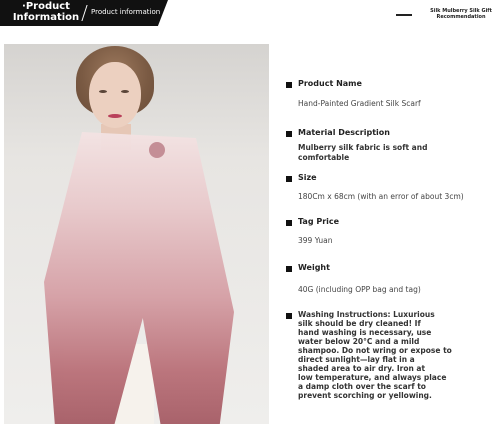 This screenshot has height=434, width=500. What do you see at coordinates (125, 91) in the screenshot?
I see `model-eye-right` at bounding box center [125, 91].